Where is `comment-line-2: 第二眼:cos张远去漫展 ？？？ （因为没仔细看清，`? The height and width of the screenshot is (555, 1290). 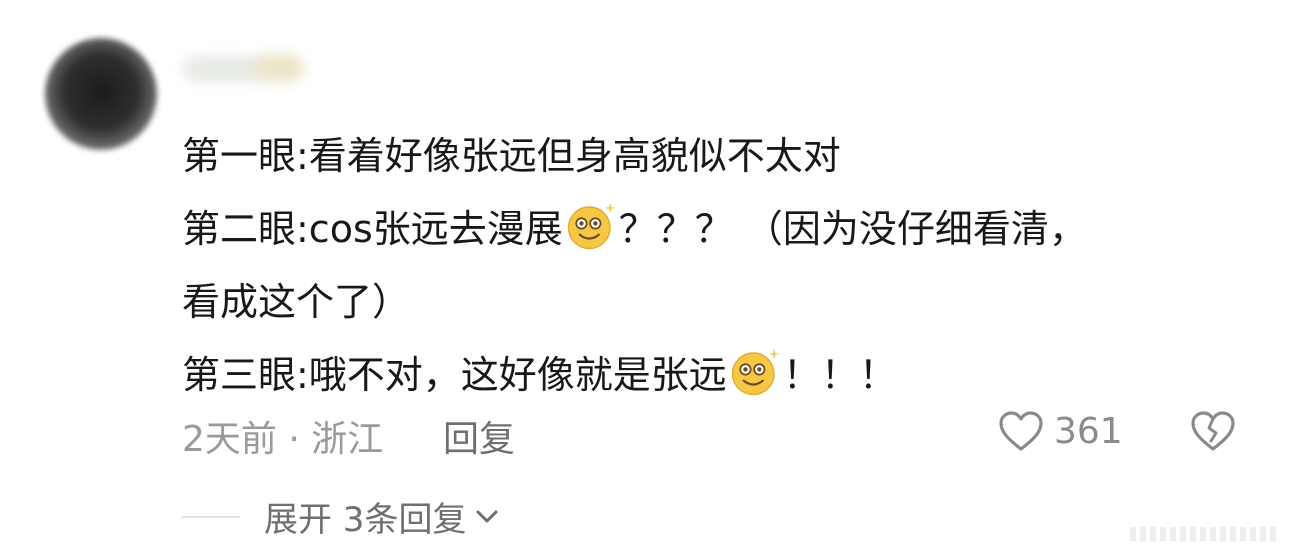
comment-line-2: 第二眼:cos张远去漫展 ？？？ （因为没仔细看清， is located at coordinates (697, 229).